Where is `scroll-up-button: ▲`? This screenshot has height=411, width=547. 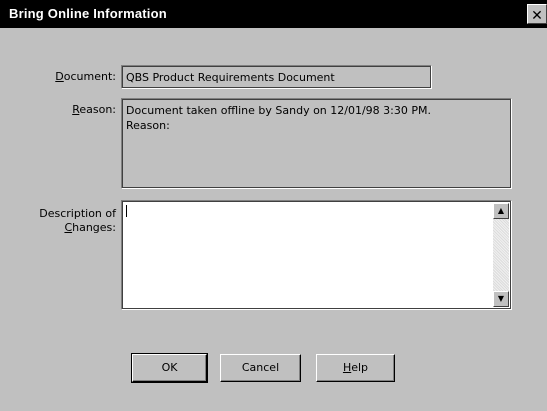
scroll-up-button: ▲ is located at coordinates (501, 211).